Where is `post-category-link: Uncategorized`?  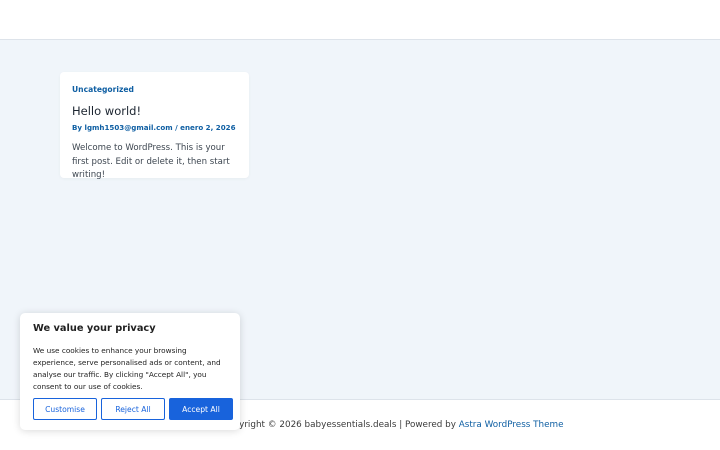 post-category-link: Uncategorized is located at coordinates (154, 90).